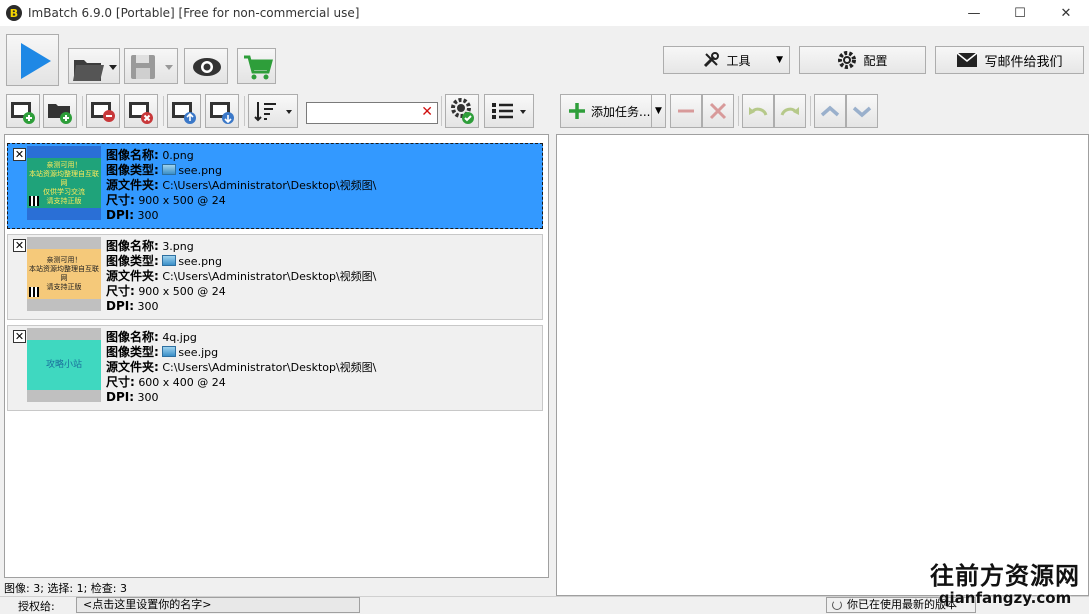  I want to click on wrench-screwdriver-icon, so click(711, 60).